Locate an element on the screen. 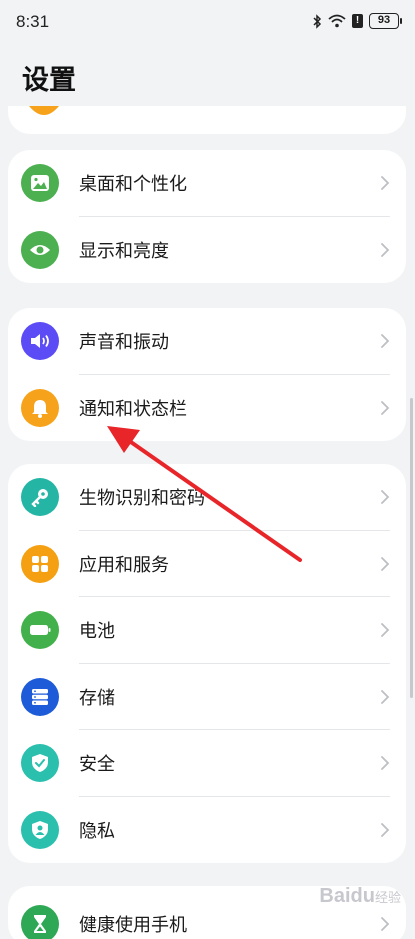 The image size is (415, 939). watermark-sub: 经验 is located at coordinates (387, 897).